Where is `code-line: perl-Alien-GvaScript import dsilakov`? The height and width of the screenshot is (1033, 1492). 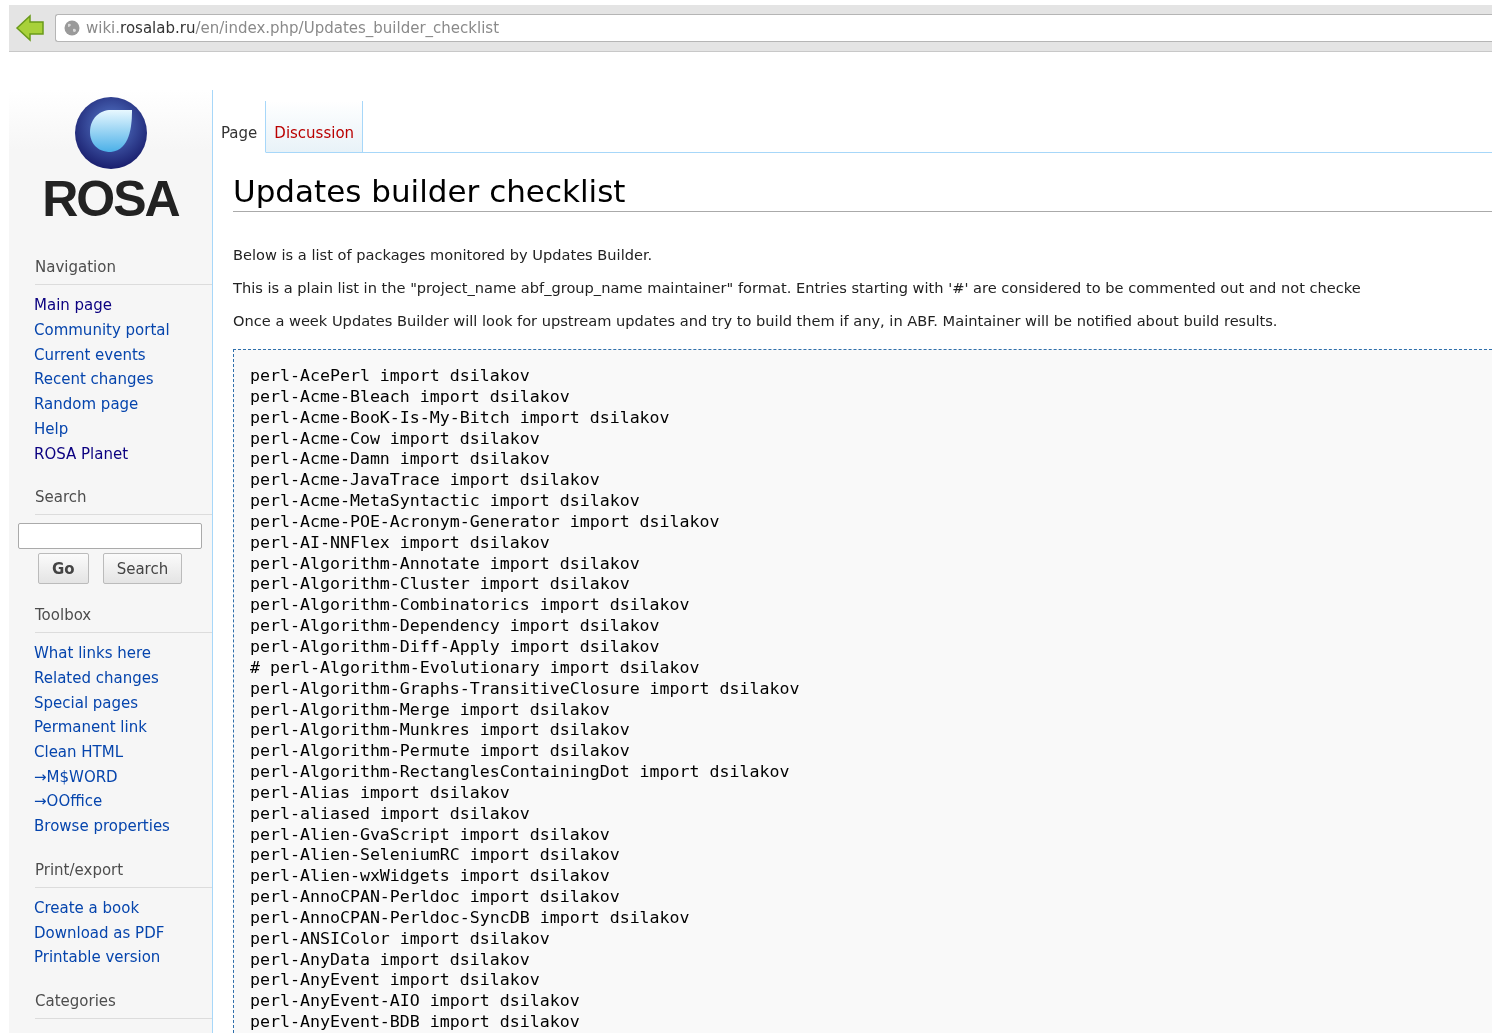
code-line: perl-Alien-GvaScript import dsilakov is located at coordinates (430, 835).